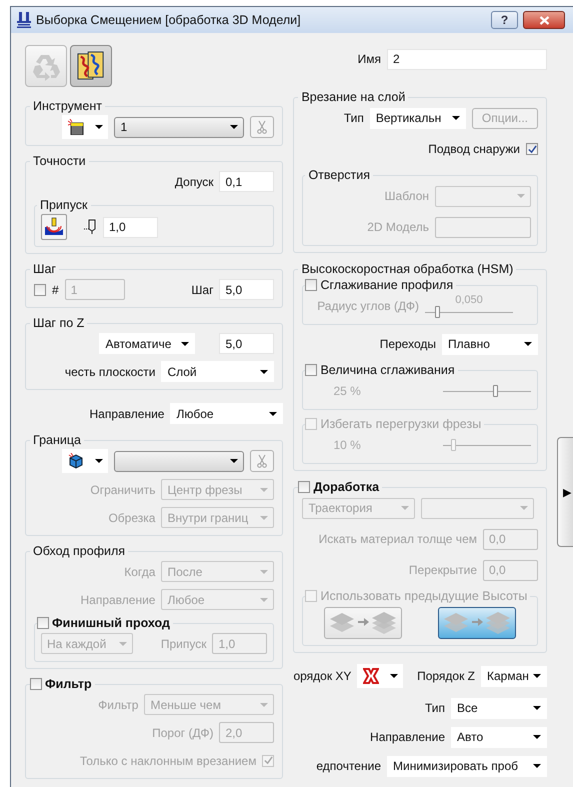 The image size is (573, 787). What do you see at coordinates (179, 461) in the screenshot?
I see `dropdown` at bounding box center [179, 461].